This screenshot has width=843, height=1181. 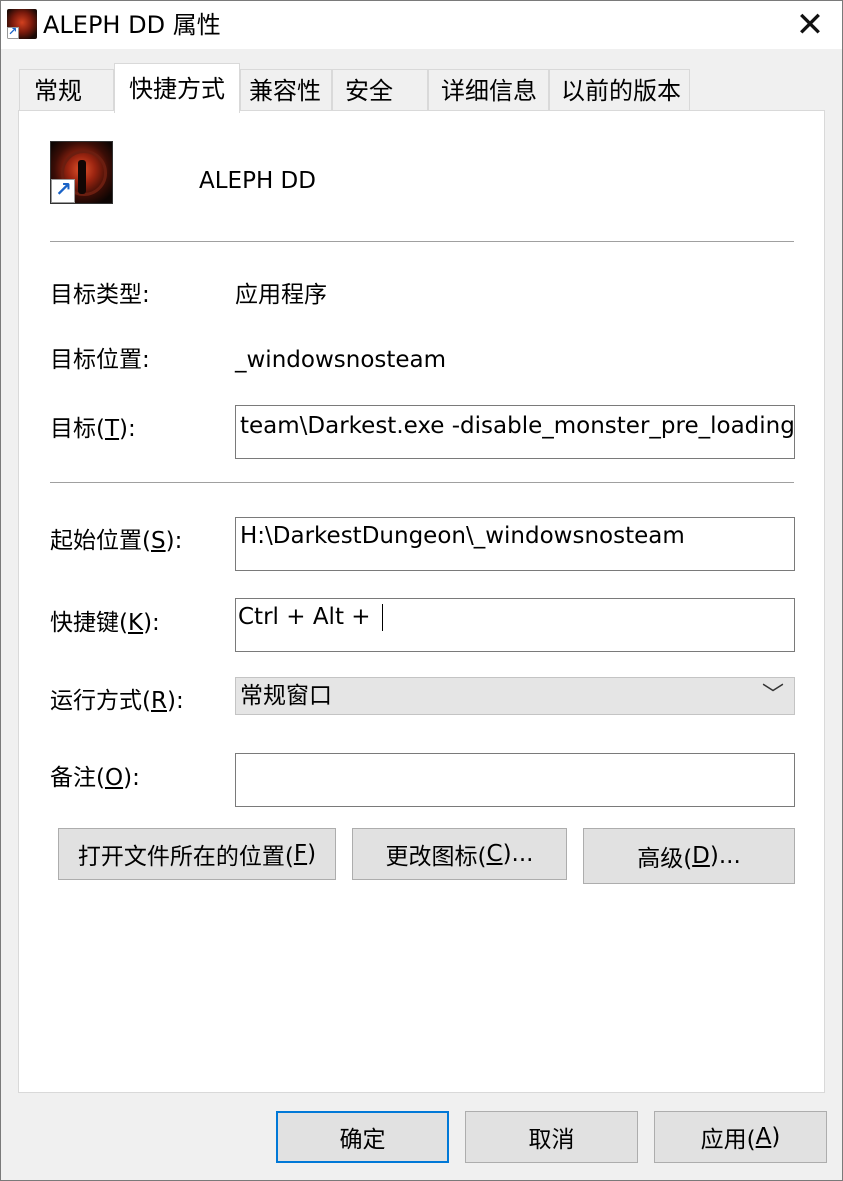 What do you see at coordinates (421, 25) in the screenshot?
I see `title-bar: ALEPH DD 属性 ✕` at bounding box center [421, 25].